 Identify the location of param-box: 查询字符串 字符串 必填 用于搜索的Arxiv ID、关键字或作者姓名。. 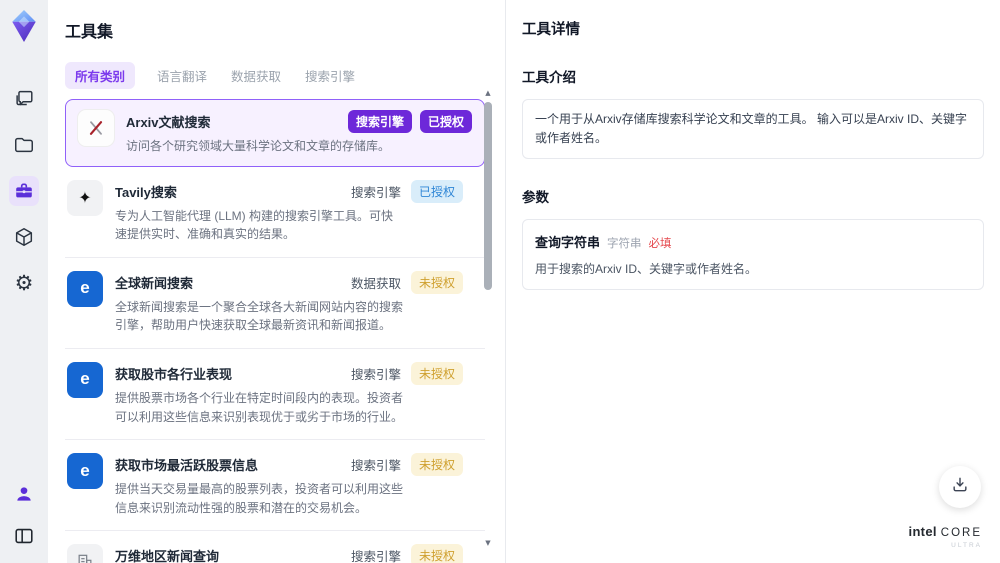
(753, 255).